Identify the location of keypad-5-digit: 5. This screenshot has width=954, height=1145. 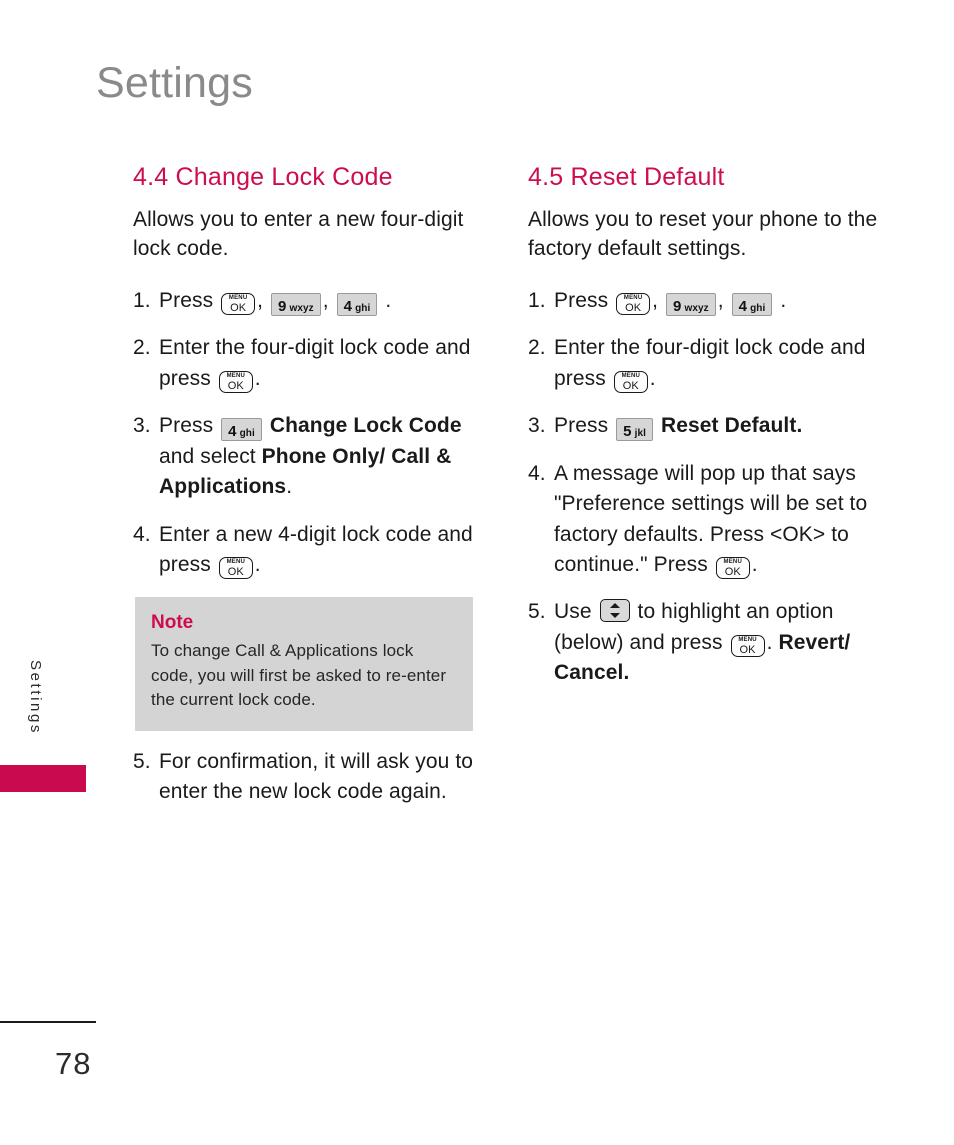
(627, 432).